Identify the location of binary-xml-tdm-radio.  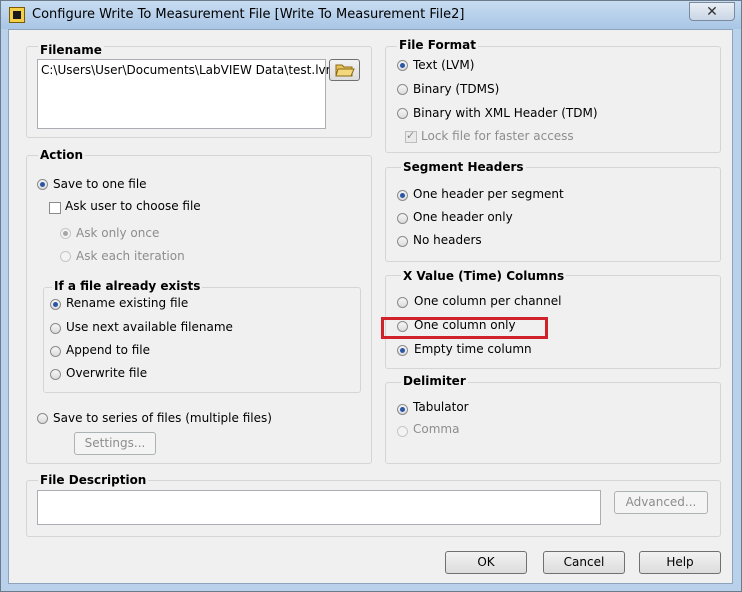
(402, 113).